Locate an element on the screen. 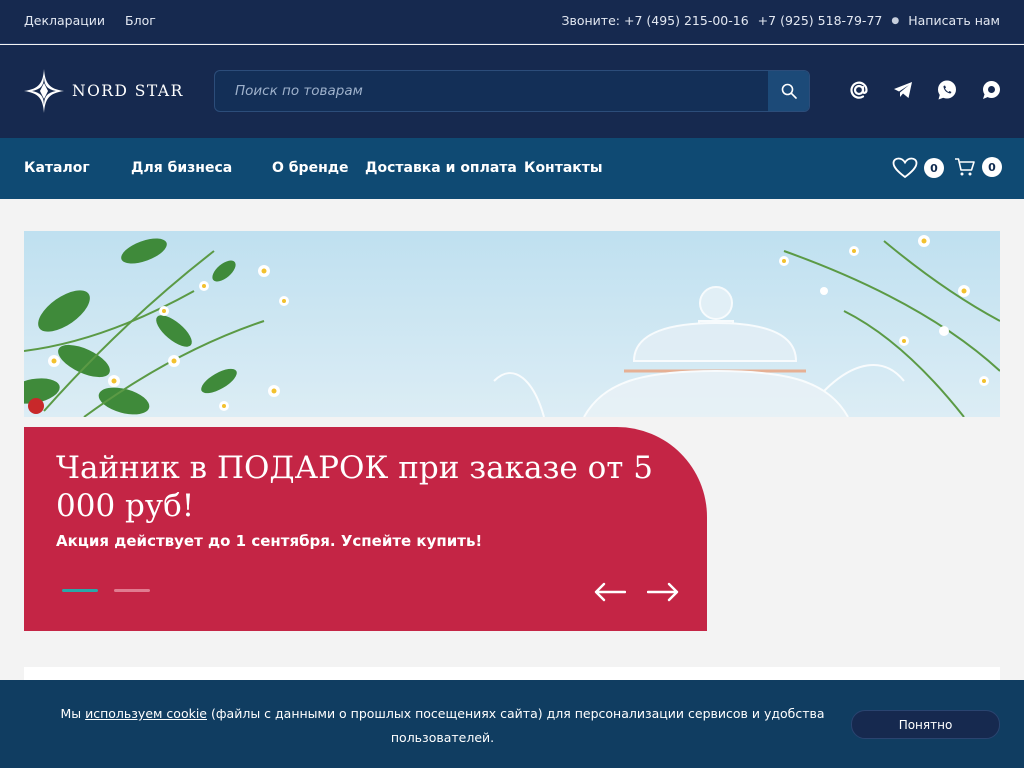  search-icon is located at coordinates (789, 91).